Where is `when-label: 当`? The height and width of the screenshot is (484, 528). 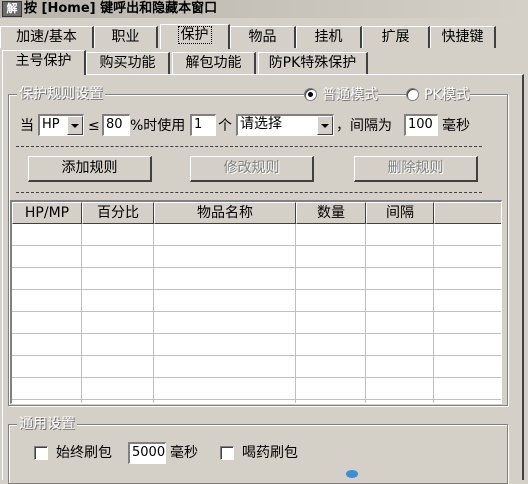 when-label: 当 is located at coordinates (27, 126).